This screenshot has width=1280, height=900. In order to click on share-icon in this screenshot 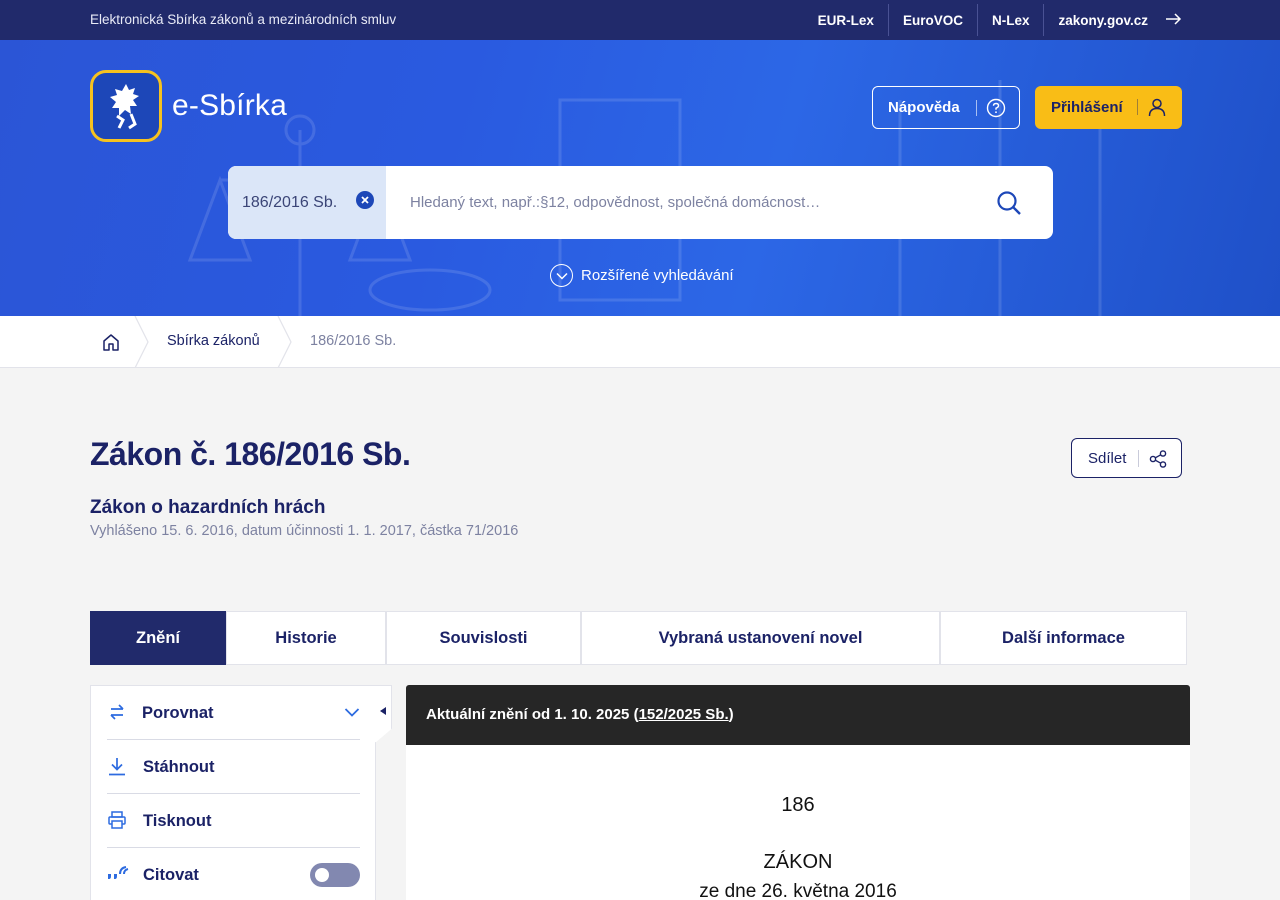, I will do `click(1158, 461)`.